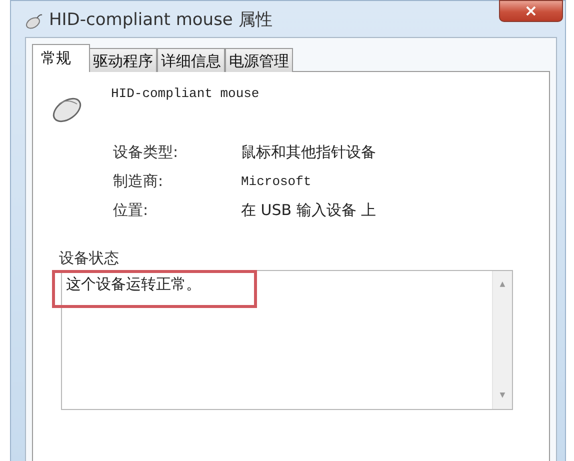 This screenshot has height=461, width=574. I want to click on property-label: 位置:, so click(131, 211).